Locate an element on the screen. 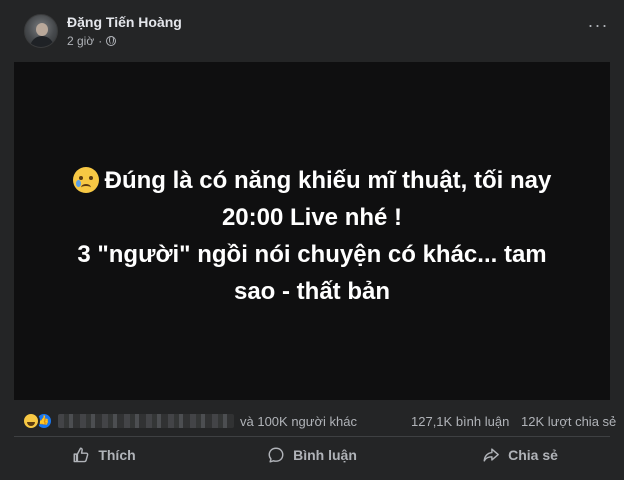  comment-label: Bình luận is located at coordinates (325, 455).